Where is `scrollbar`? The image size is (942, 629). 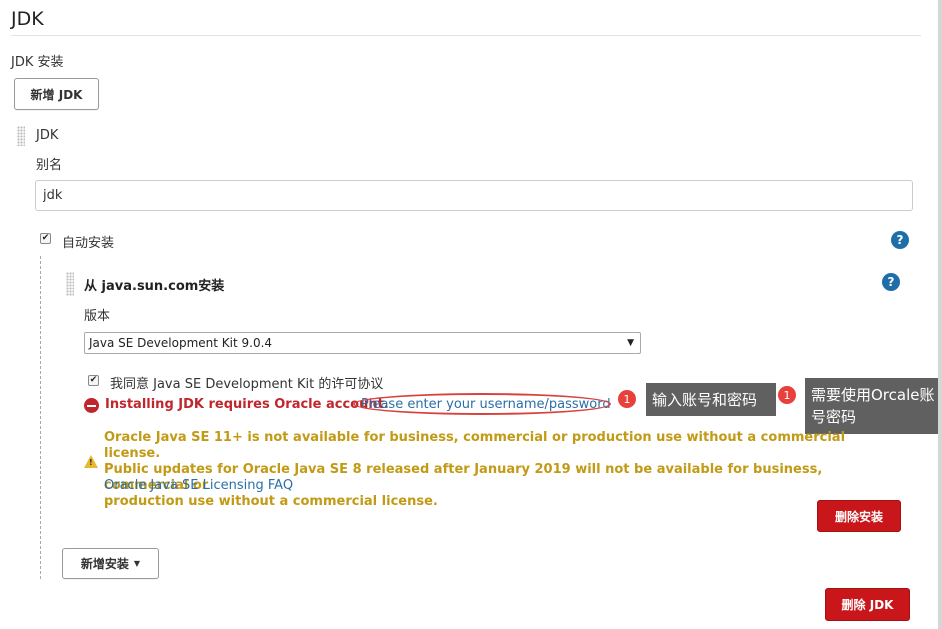 scrollbar is located at coordinates (940, 314).